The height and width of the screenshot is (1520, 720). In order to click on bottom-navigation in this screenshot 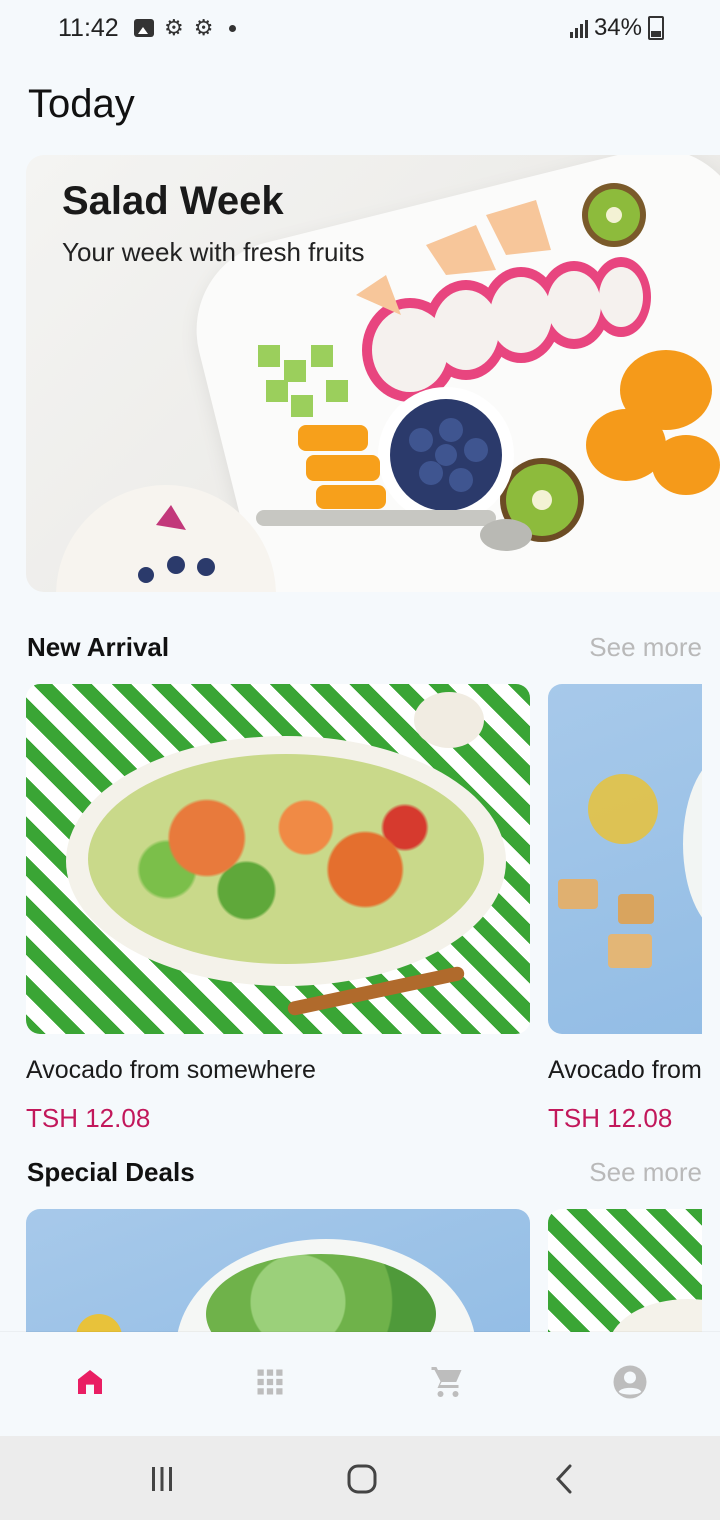, I will do `click(360, 1384)`.